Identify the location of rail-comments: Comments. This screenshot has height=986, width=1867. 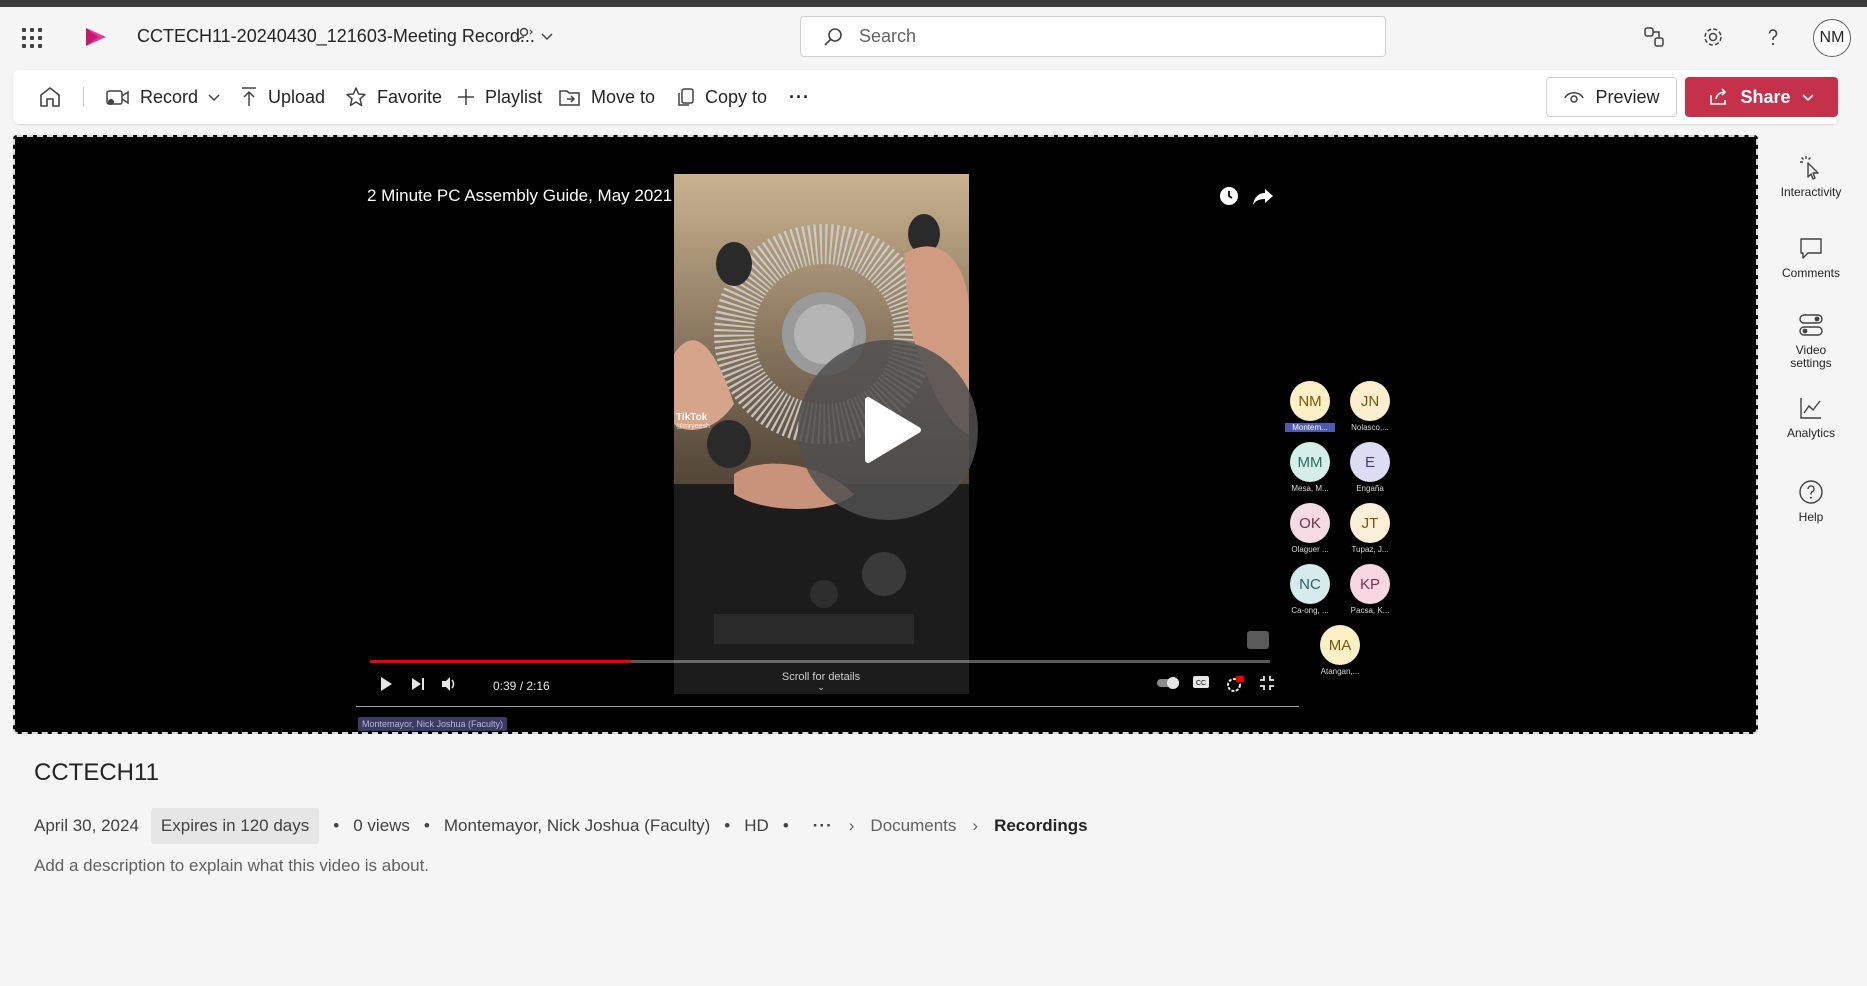
(1811, 257).